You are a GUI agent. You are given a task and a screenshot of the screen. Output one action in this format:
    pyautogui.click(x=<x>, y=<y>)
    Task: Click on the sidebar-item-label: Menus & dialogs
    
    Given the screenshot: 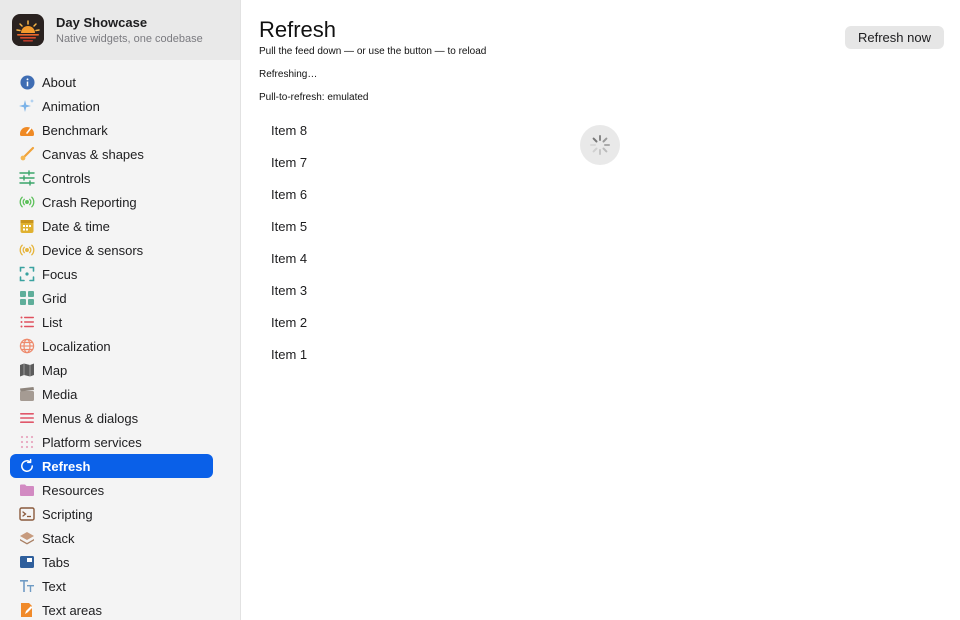 What is the action you would take?
    pyautogui.click(x=90, y=418)
    